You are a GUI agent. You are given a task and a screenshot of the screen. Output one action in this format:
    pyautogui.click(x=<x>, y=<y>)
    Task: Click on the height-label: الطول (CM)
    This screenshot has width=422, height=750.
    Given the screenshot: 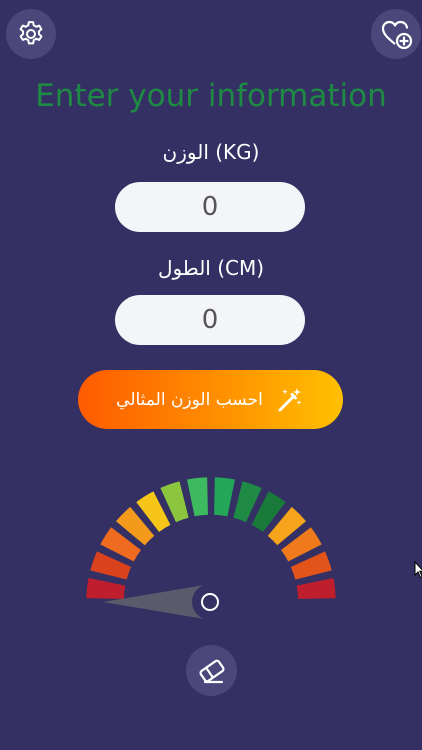 What is the action you would take?
    pyautogui.click(x=211, y=268)
    